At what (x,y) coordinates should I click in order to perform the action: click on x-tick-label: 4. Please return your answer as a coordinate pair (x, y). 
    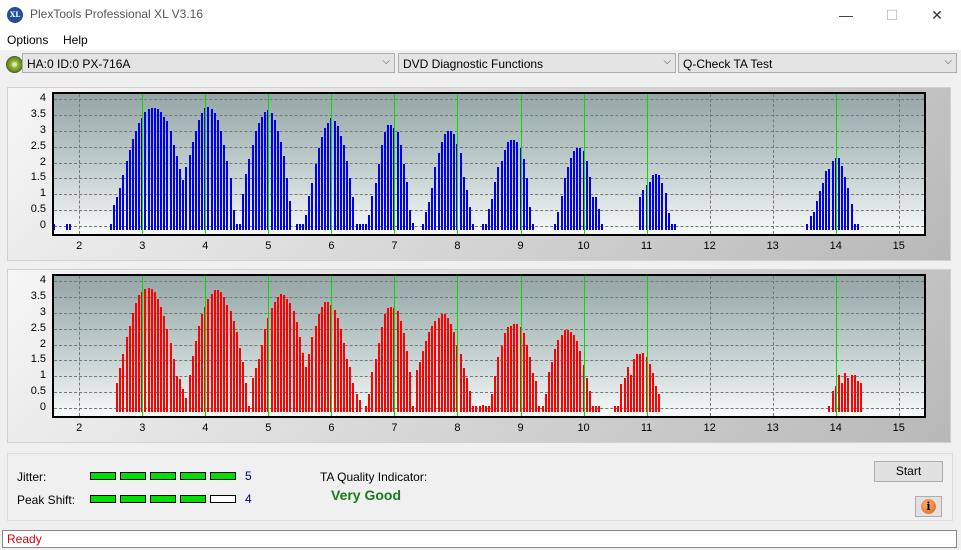
    Looking at the image, I should click on (205, 428).